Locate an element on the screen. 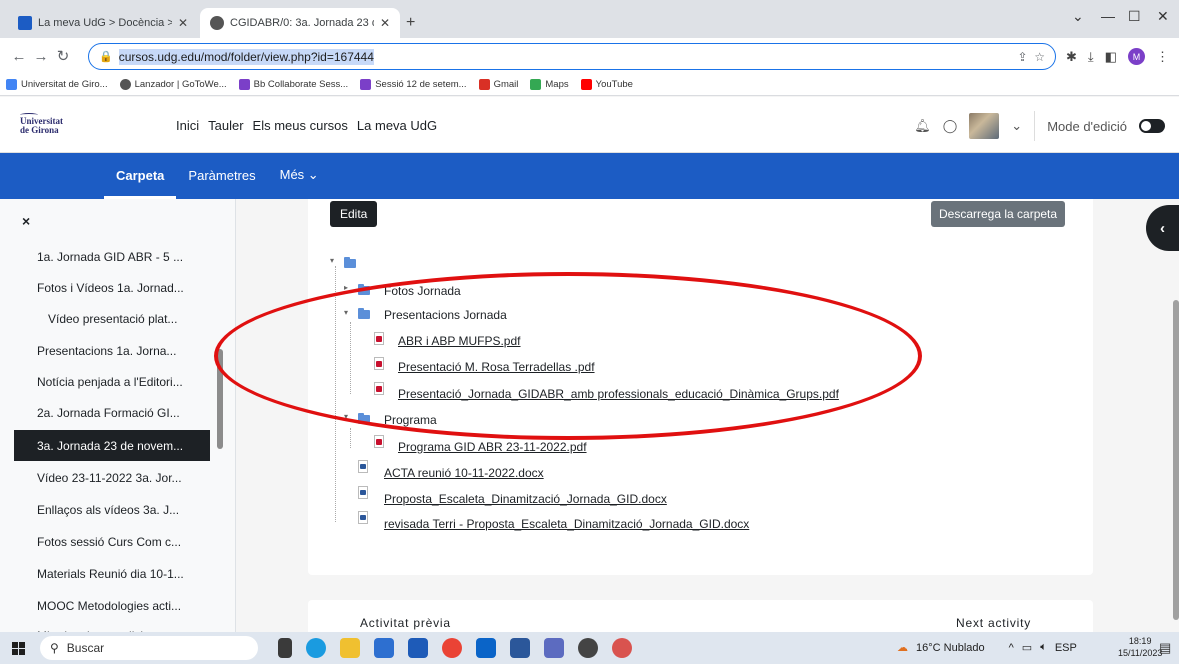  network-icon: ▭ is located at coordinates (1027, 647).